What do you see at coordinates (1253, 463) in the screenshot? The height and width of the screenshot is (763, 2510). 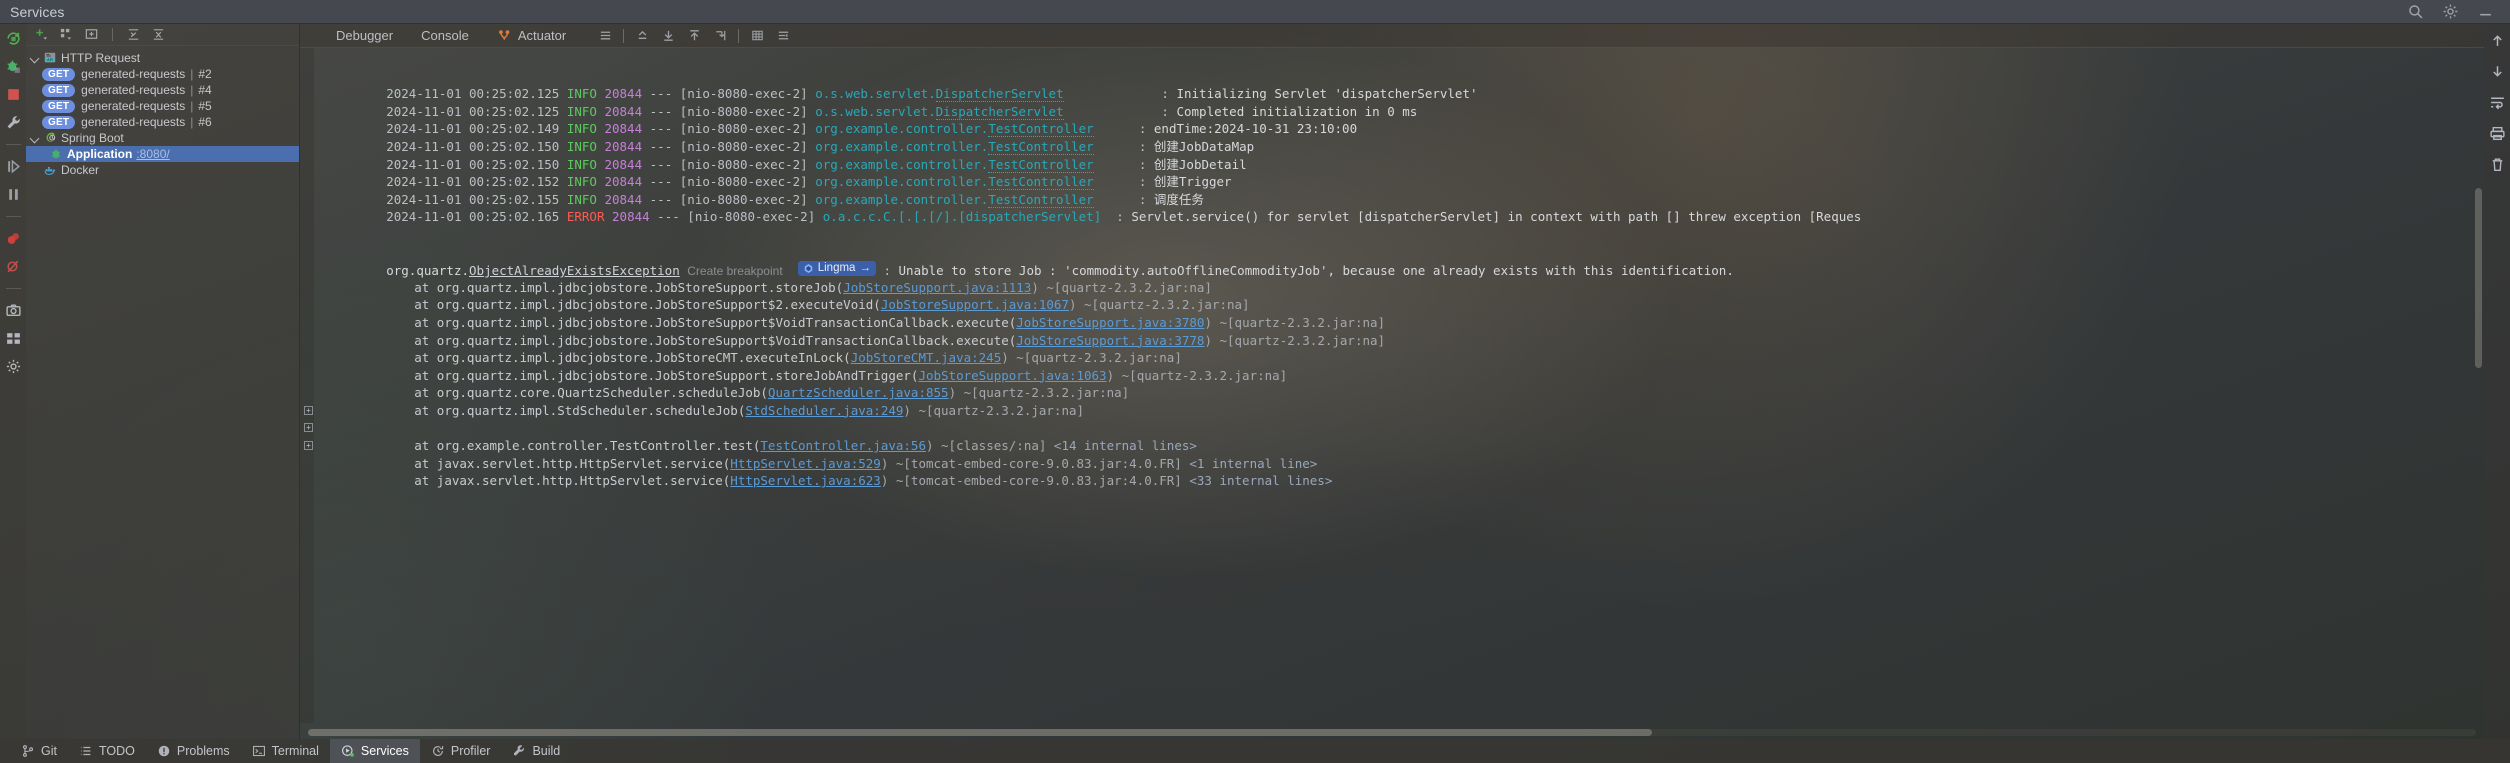 I see `folded-lines-label: <1 internal line>` at bounding box center [1253, 463].